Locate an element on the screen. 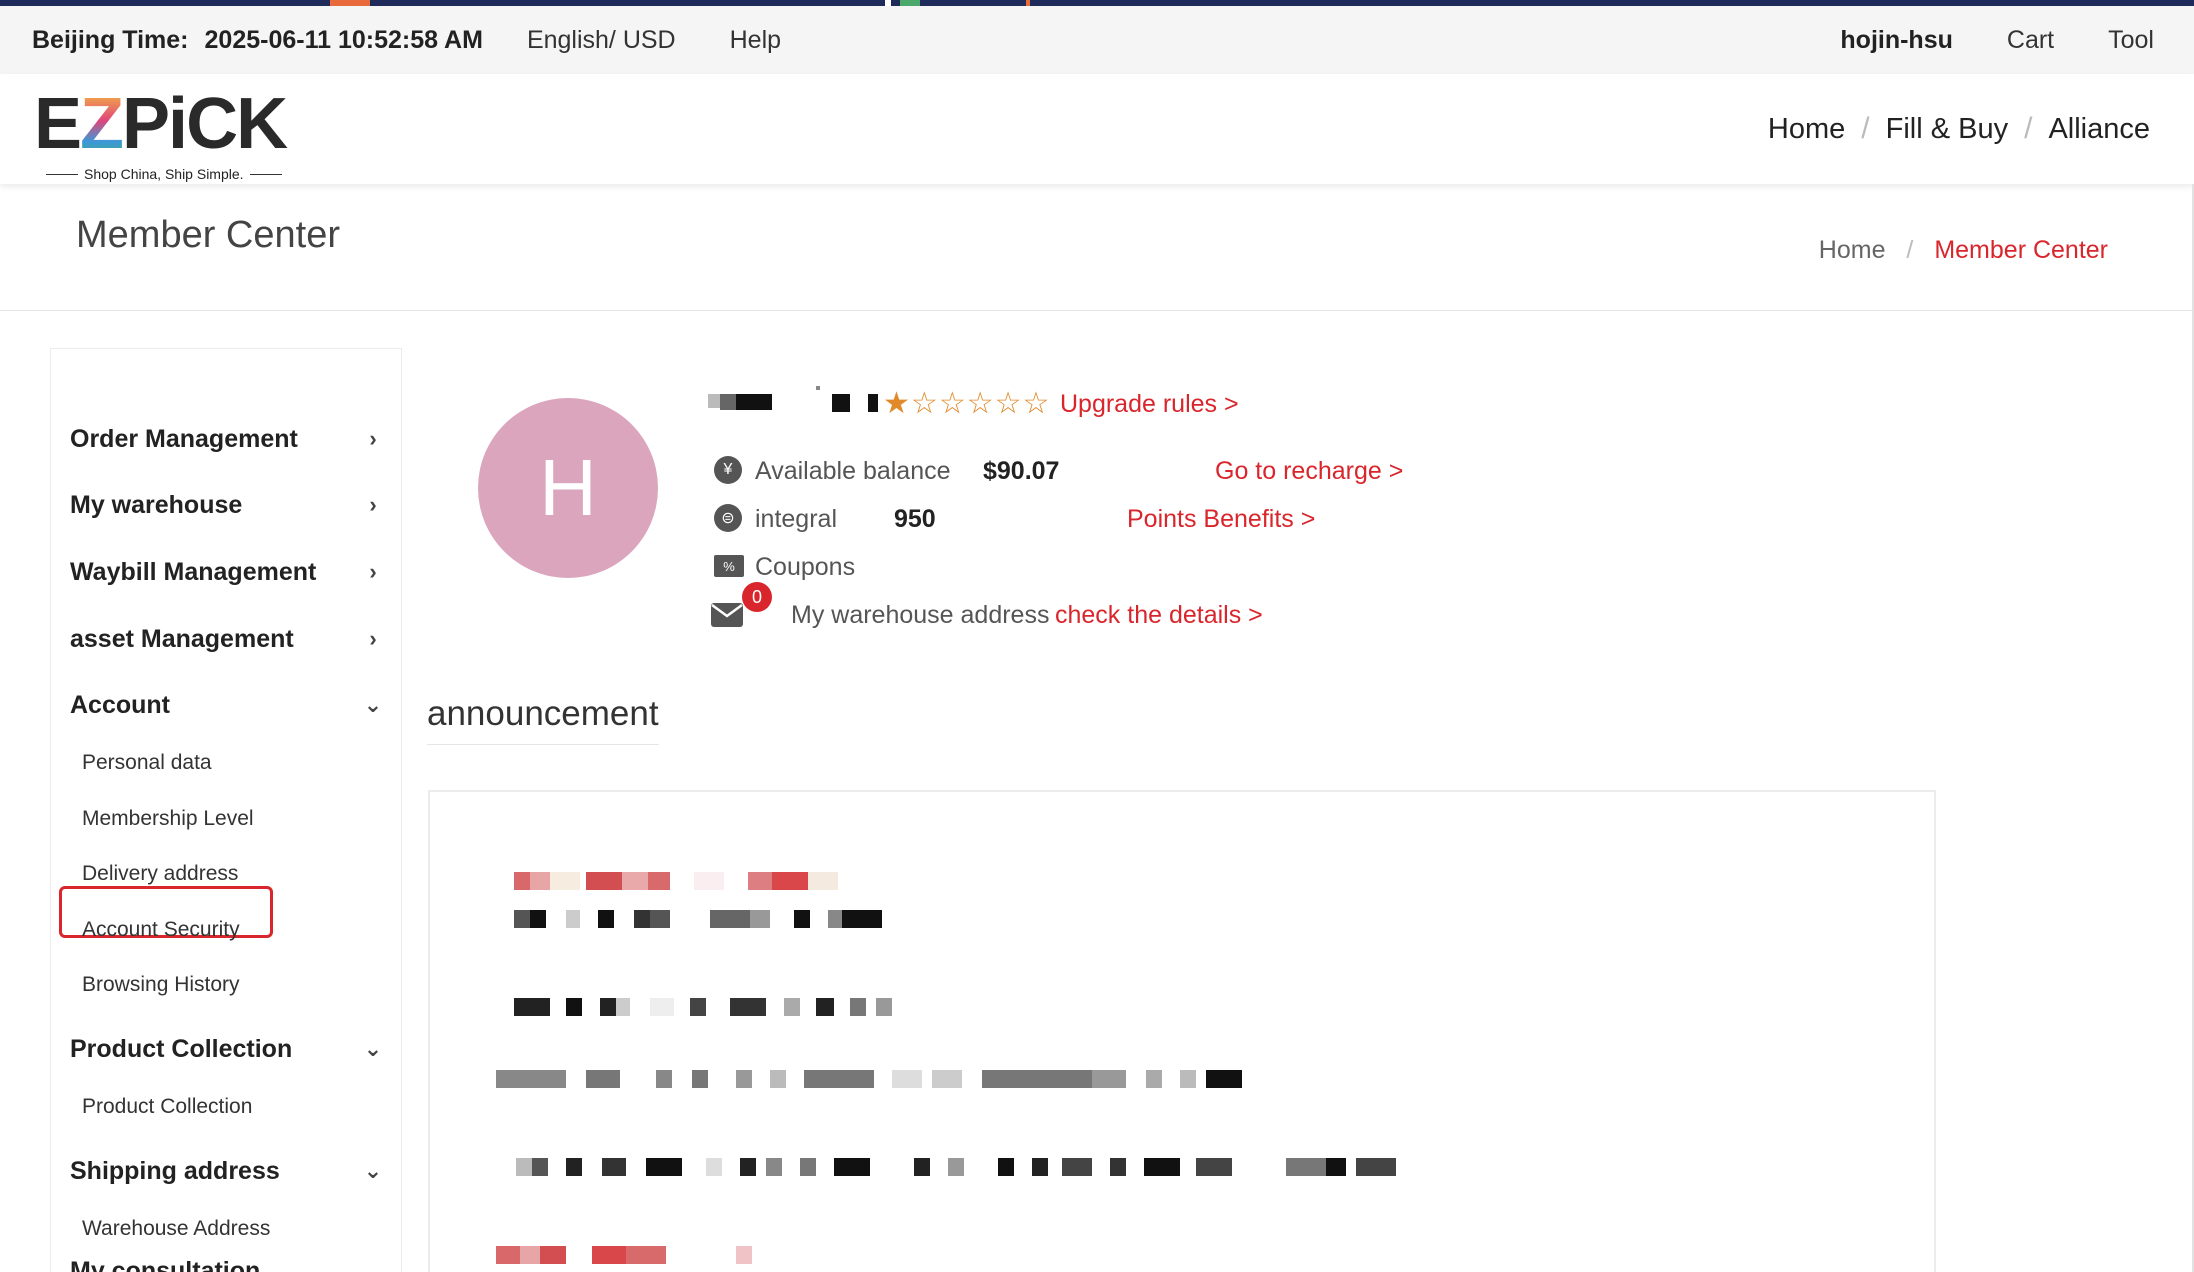 This screenshot has width=2194, height=1272. logo-letter: Z is located at coordinates (102, 124).